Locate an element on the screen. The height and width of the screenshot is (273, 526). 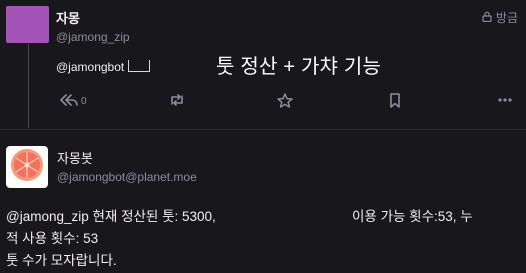
account-handle: @jamongbot@planet.moe is located at coordinates (127, 177).